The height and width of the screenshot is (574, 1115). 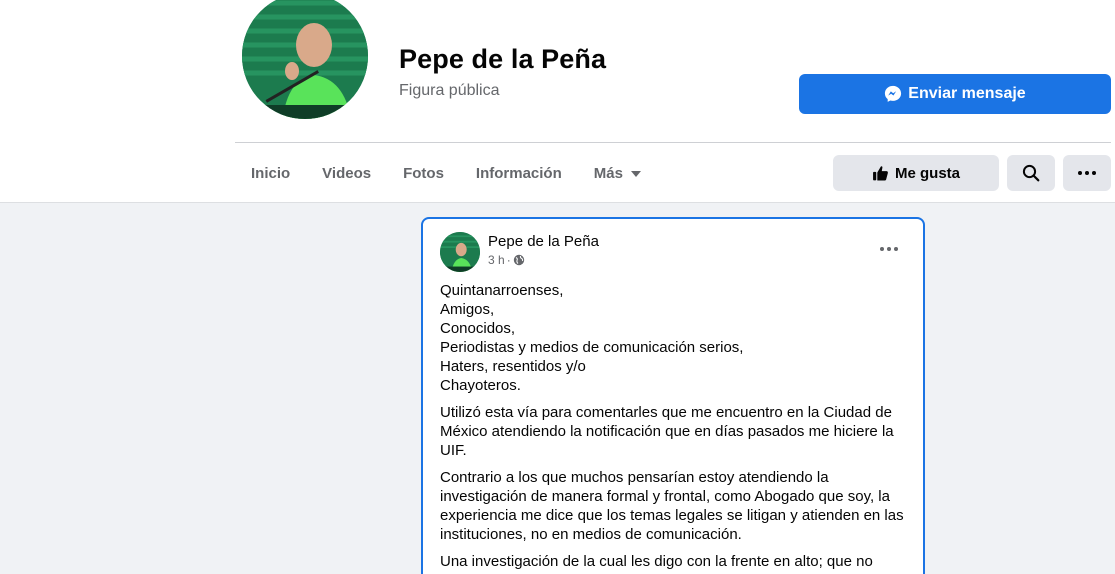 I want to click on tab-label: Más, so click(x=608, y=173).